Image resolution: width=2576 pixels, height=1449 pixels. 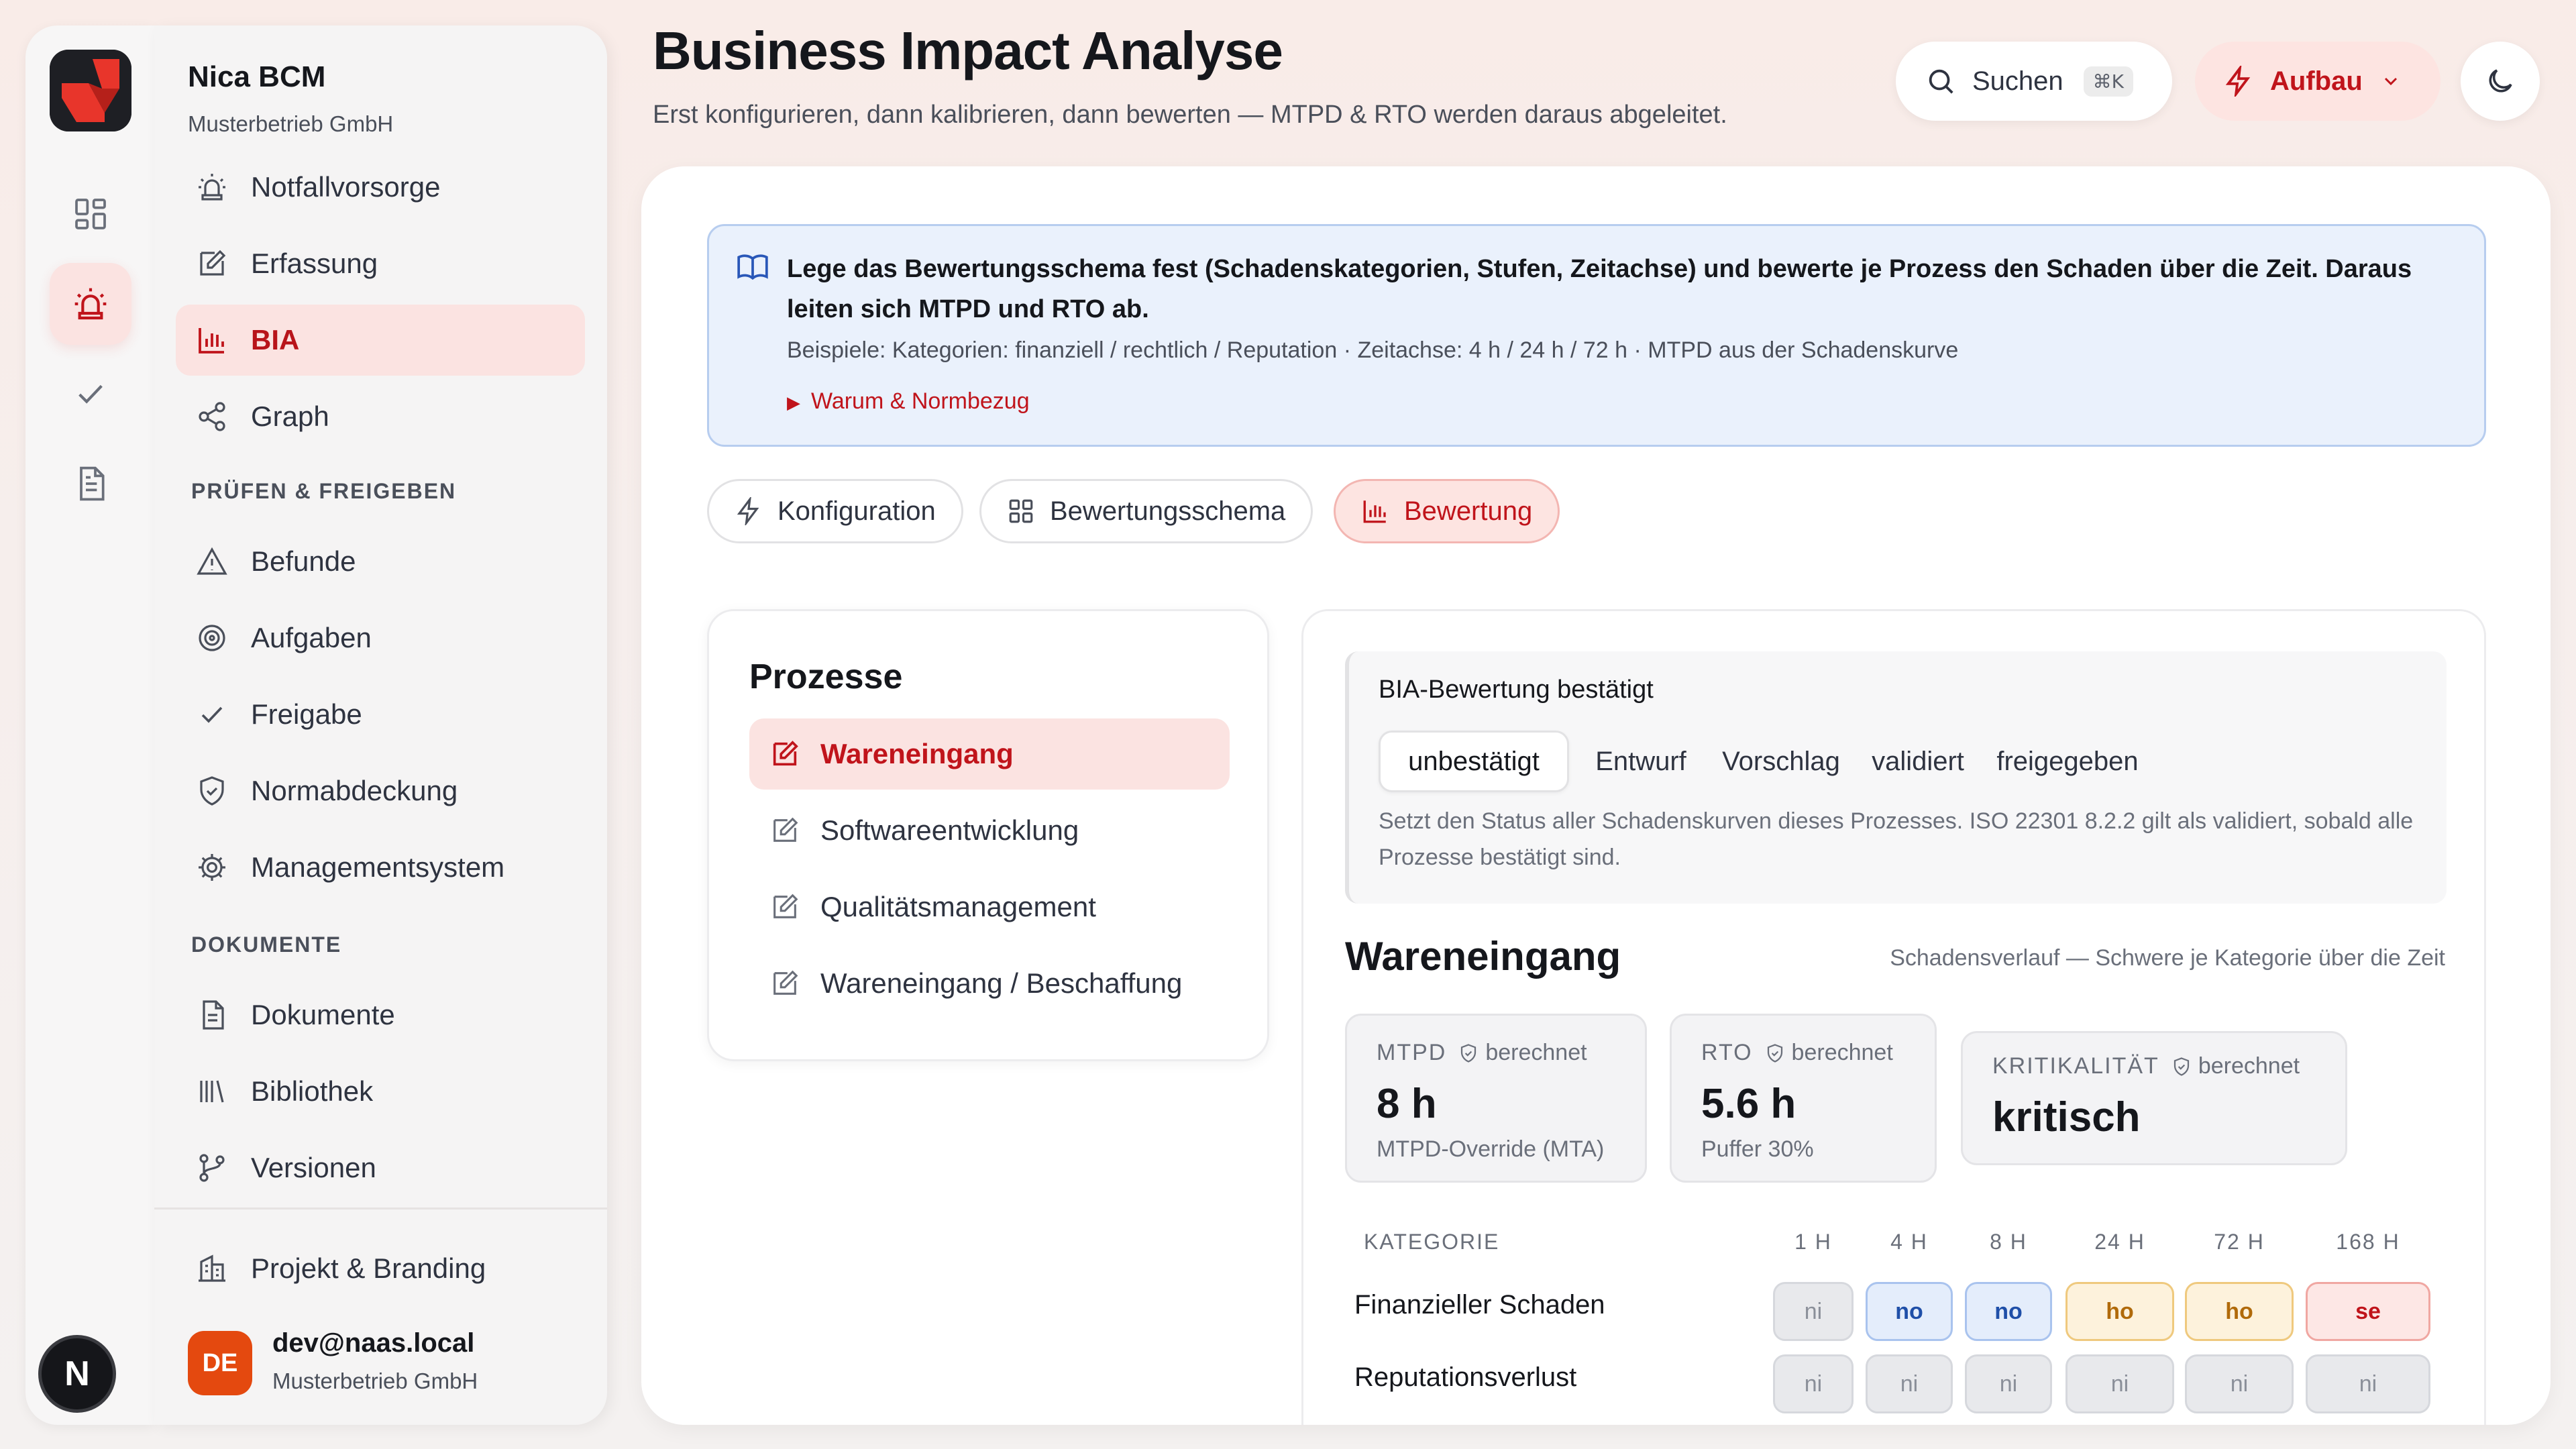 I want to click on process-item-wareneingang: Wareneingang, so click(x=989, y=754).